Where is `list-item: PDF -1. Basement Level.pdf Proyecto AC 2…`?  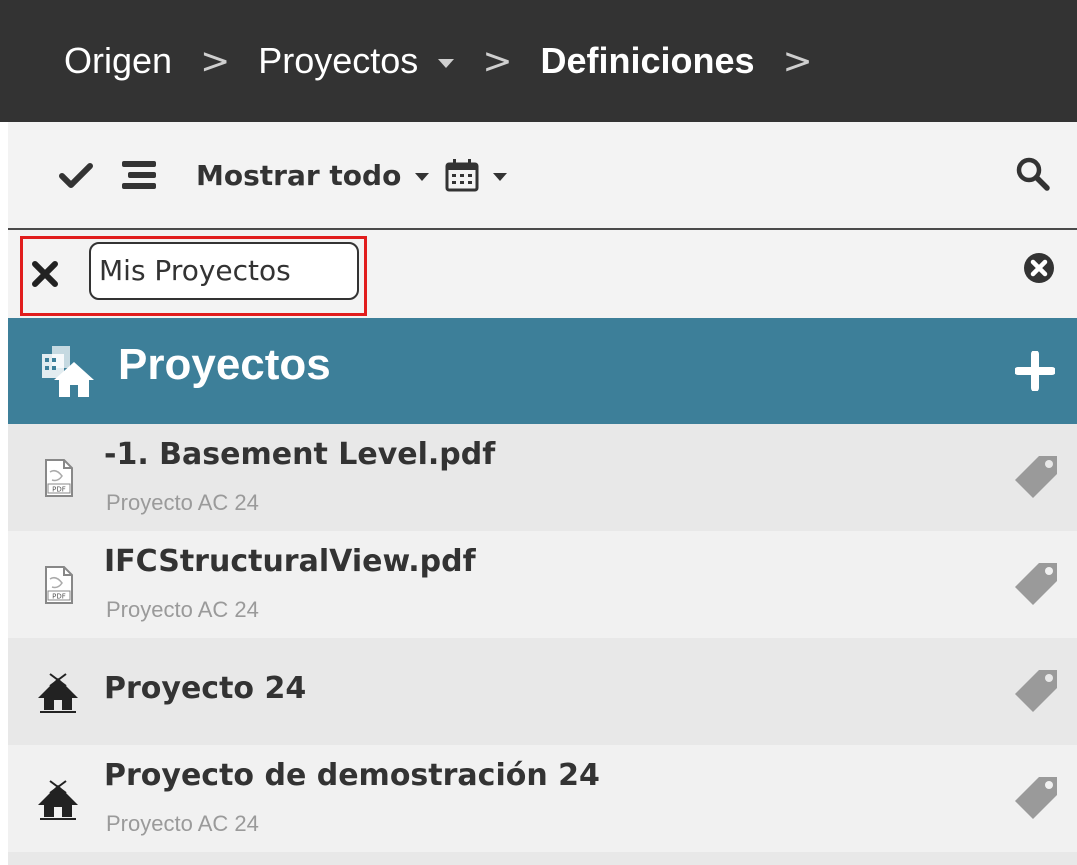 list-item: PDF -1. Basement Level.pdf Proyecto AC 2… is located at coordinates (542, 477).